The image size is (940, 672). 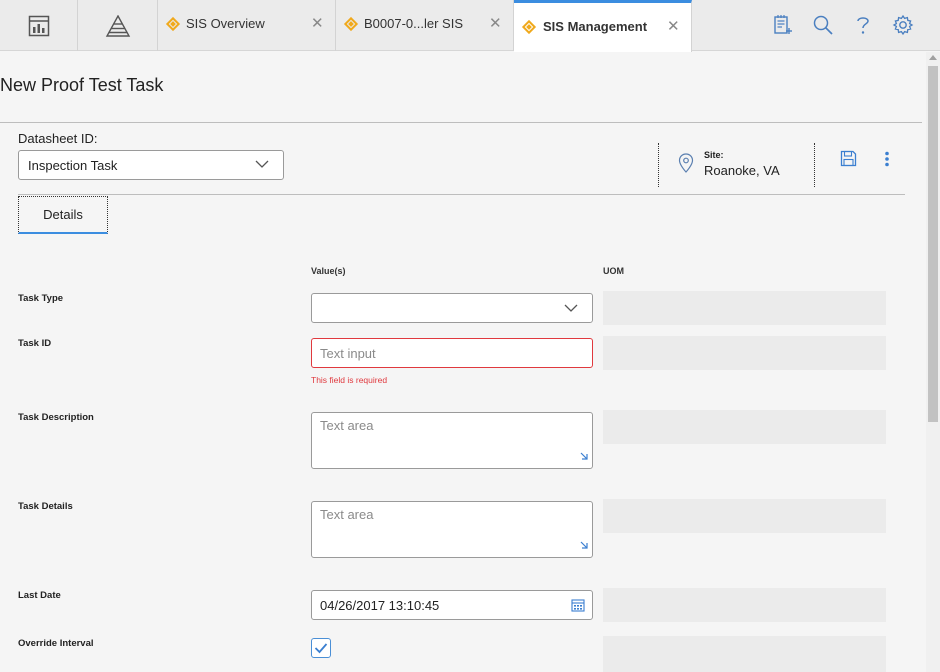 I want to click on tab-label: B0007-0...ler SIS, so click(x=413, y=23).